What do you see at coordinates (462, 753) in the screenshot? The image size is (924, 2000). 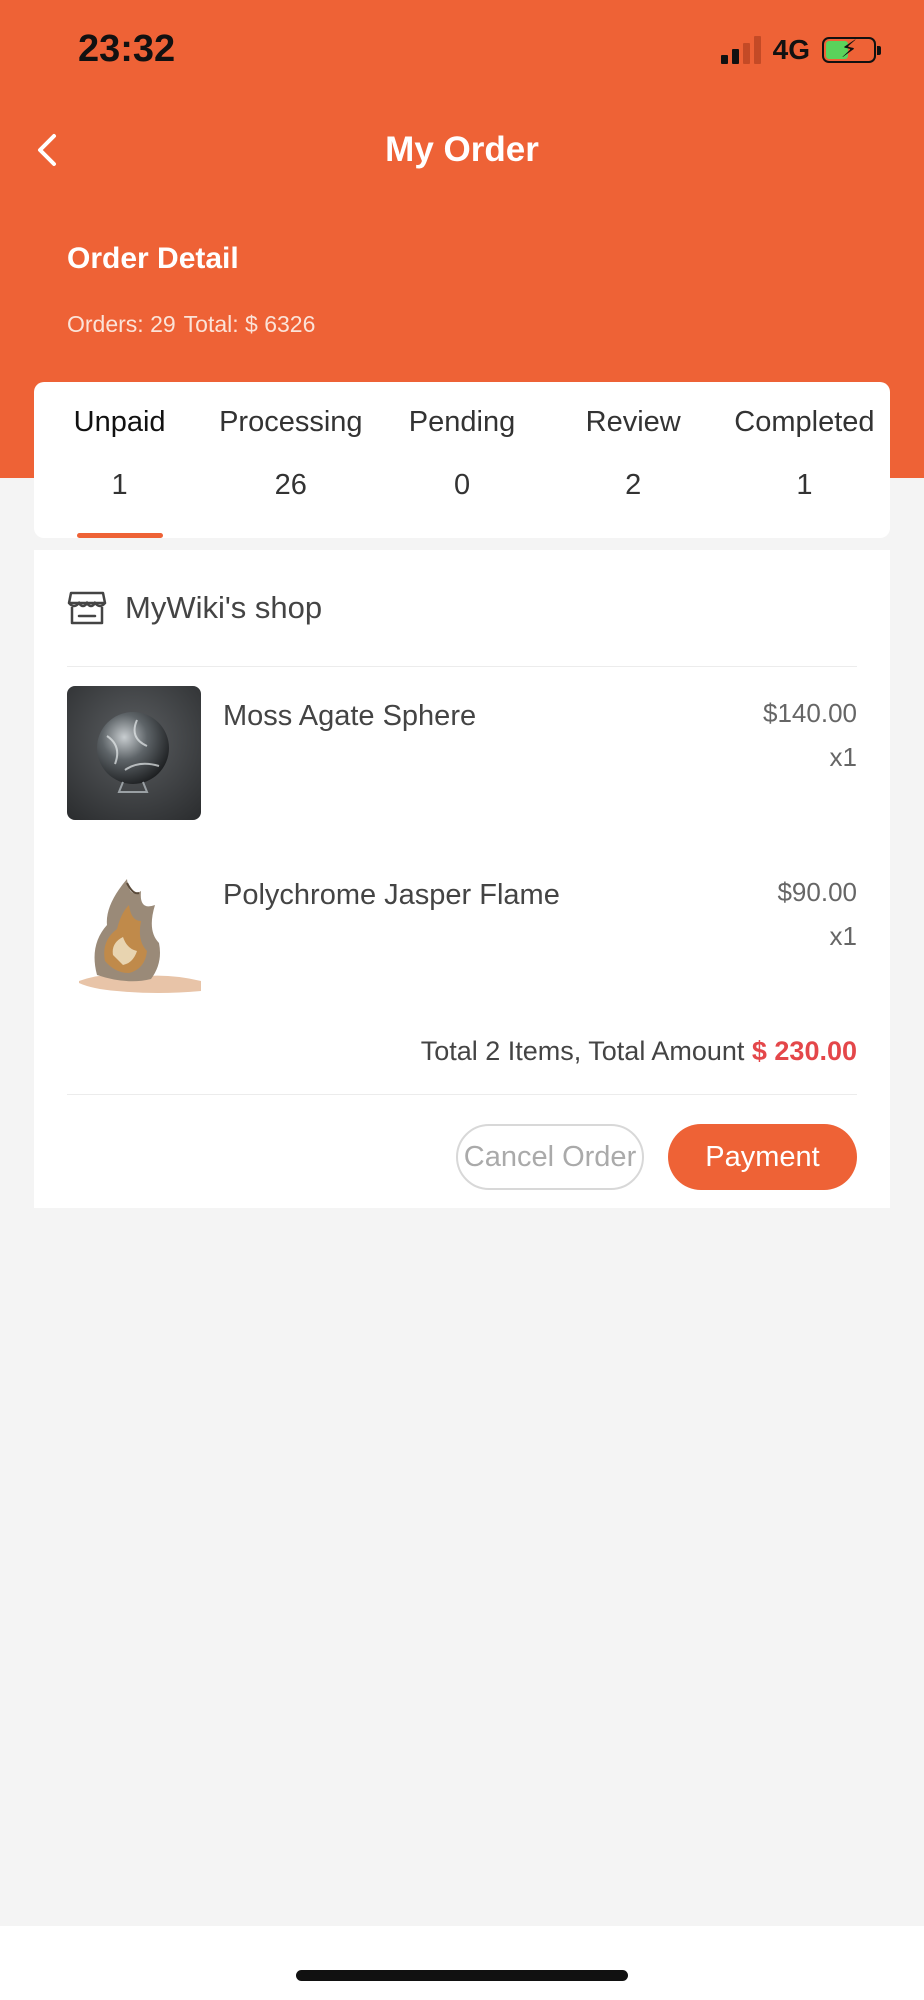 I see `order-item: Moss Agate Sphere $140.00 x1` at bounding box center [462, 753].